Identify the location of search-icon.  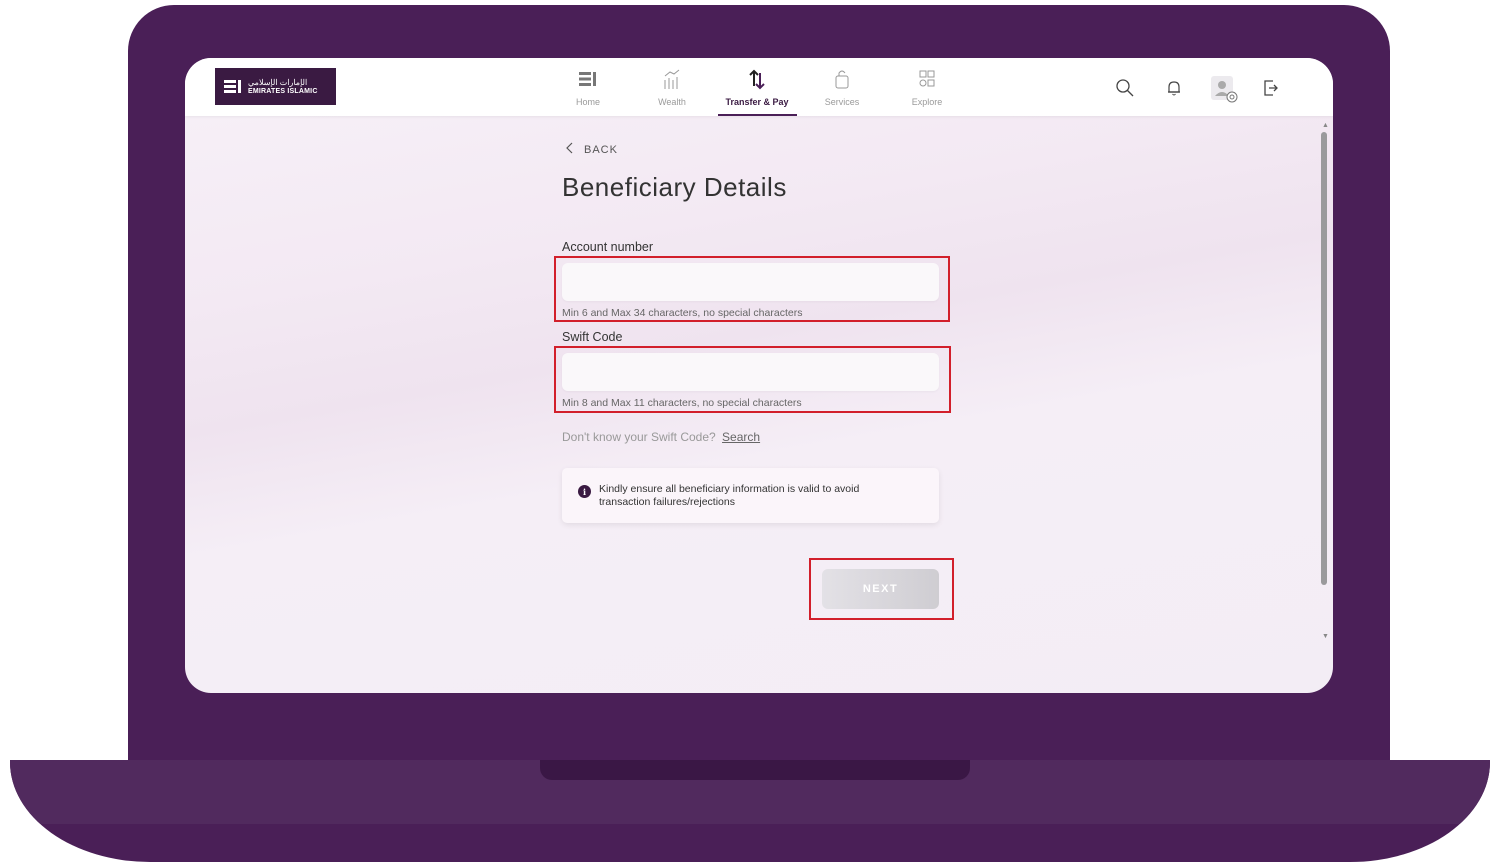
(1125, 88).